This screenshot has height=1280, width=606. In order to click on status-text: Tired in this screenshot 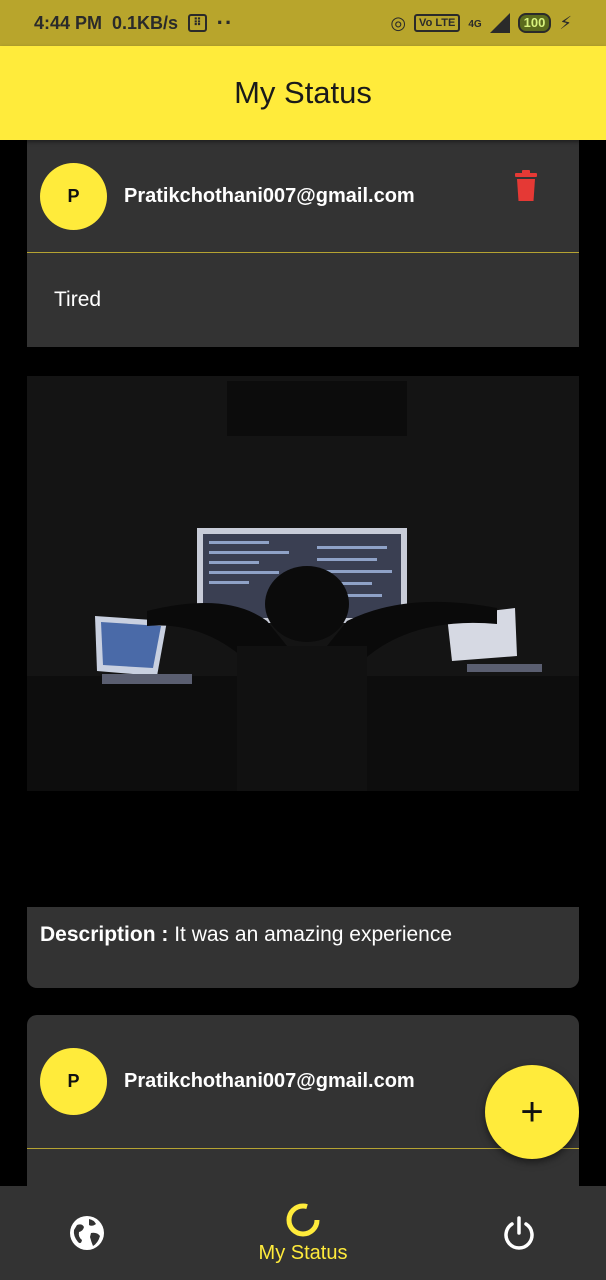, I will do `click(78, 299)`.